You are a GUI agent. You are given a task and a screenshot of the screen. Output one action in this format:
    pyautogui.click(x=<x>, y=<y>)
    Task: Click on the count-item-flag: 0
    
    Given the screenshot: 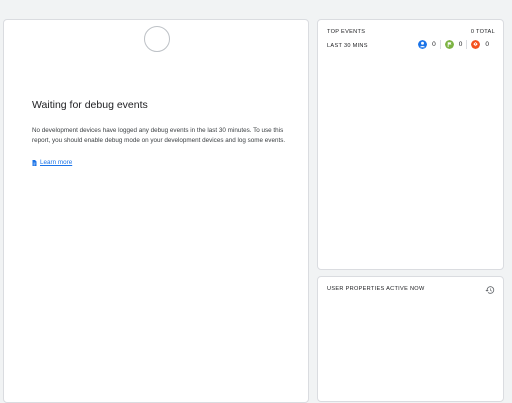 What is the action you would take?
    pyautogui.click(x=453, y=44)
    